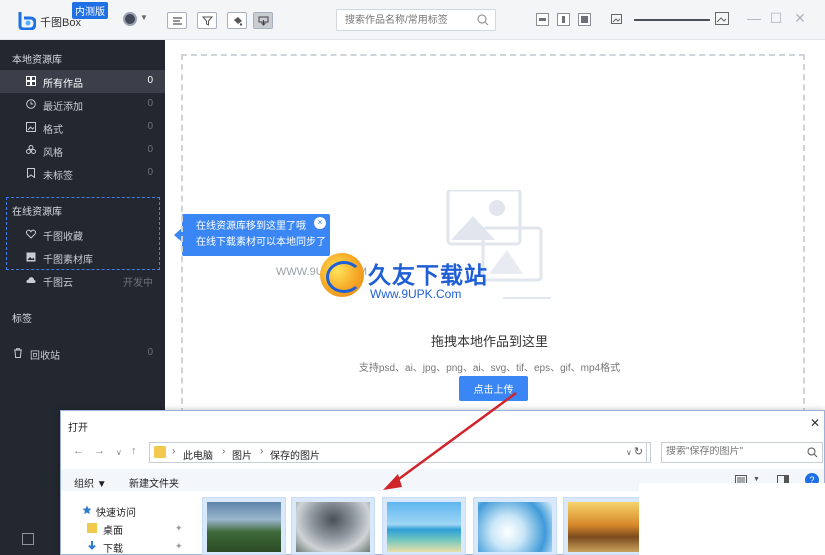 This screenshot has width=825, height=555. What do you see at coordinates (31, 173) in the screenshot?
I see `bookmark-icon` at bounding box center [31, 173].